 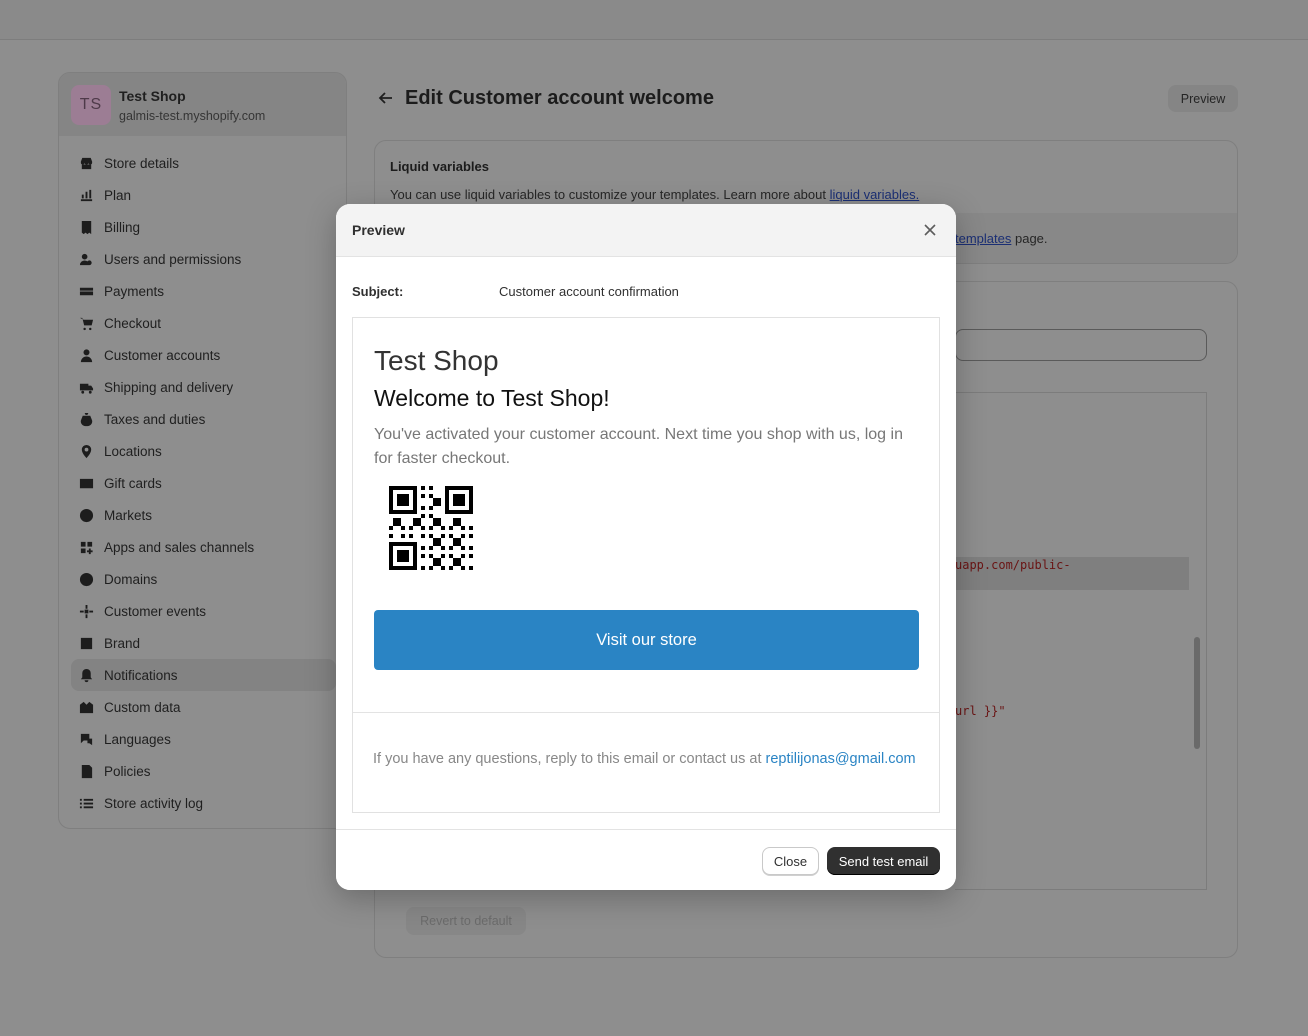 I want to click on sidebar-item-customer-accounts: Customer accounts, so click(x=203, y=355).